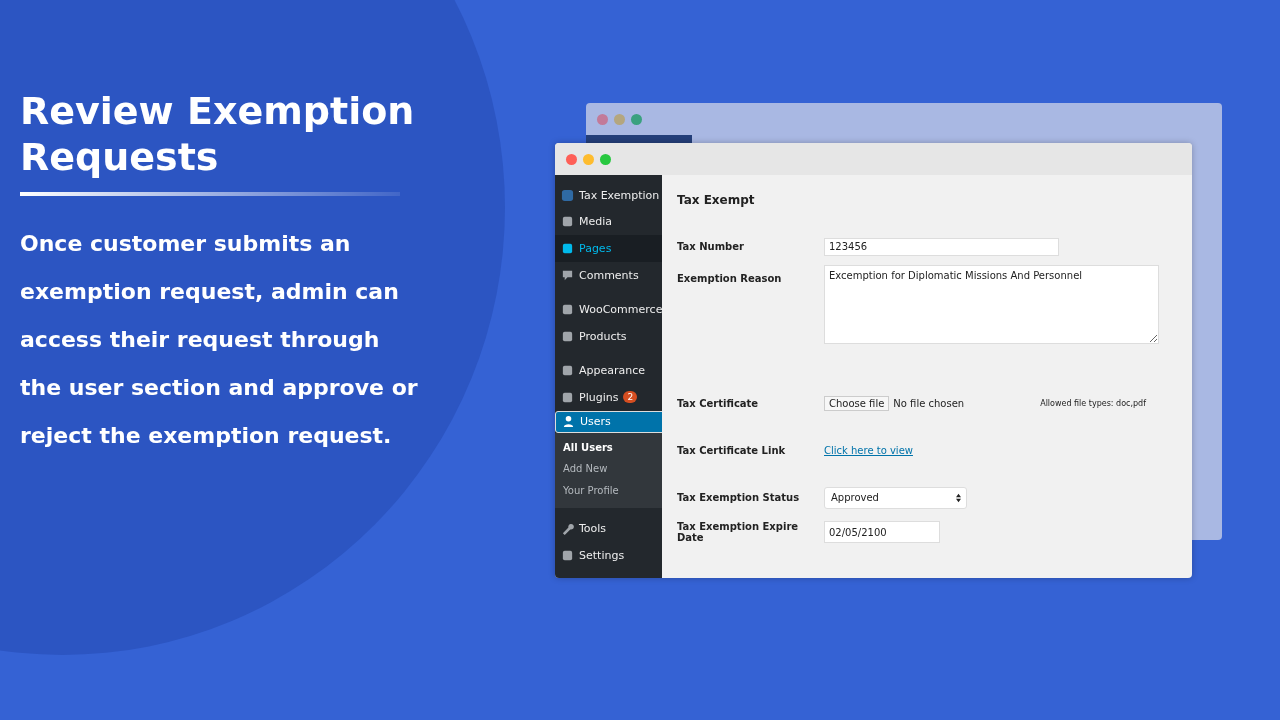 This screenshot has width=1280, height=720. What do you see at coordinates (608, 421) in the screenshot?
I see `sidebar-item: Users` at bounding box center [608, 421].